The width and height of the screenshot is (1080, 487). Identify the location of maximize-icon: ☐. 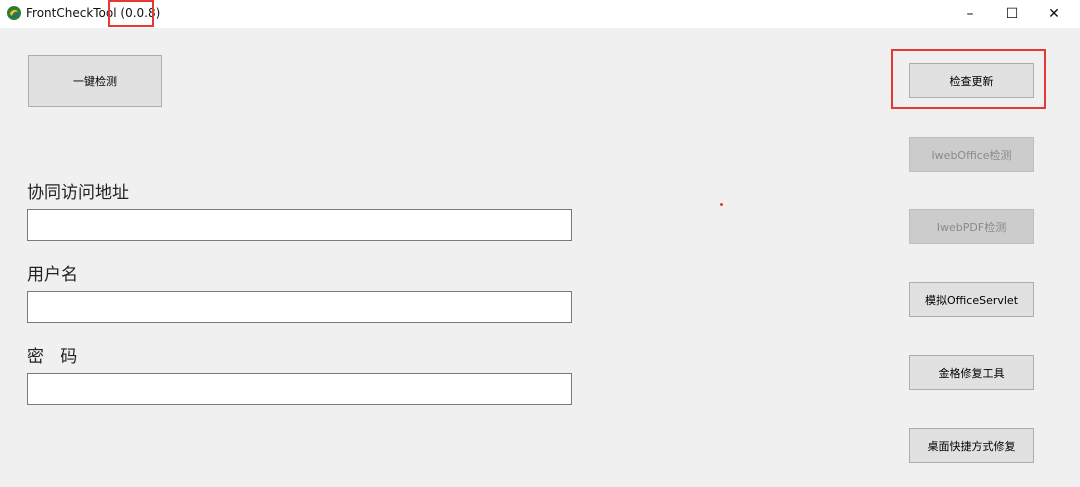
(1012, 14).